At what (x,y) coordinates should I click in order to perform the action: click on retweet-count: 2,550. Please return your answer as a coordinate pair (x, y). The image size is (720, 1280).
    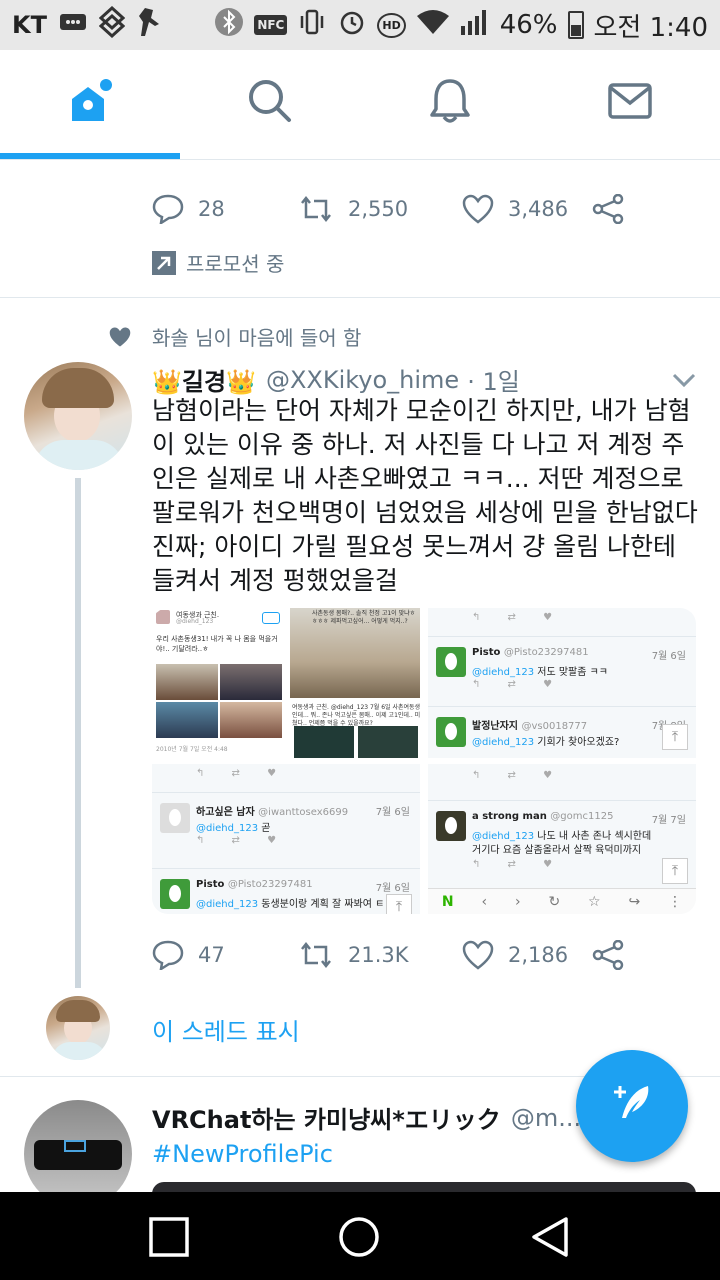
    Looking at the image, I should click on (378, 209).